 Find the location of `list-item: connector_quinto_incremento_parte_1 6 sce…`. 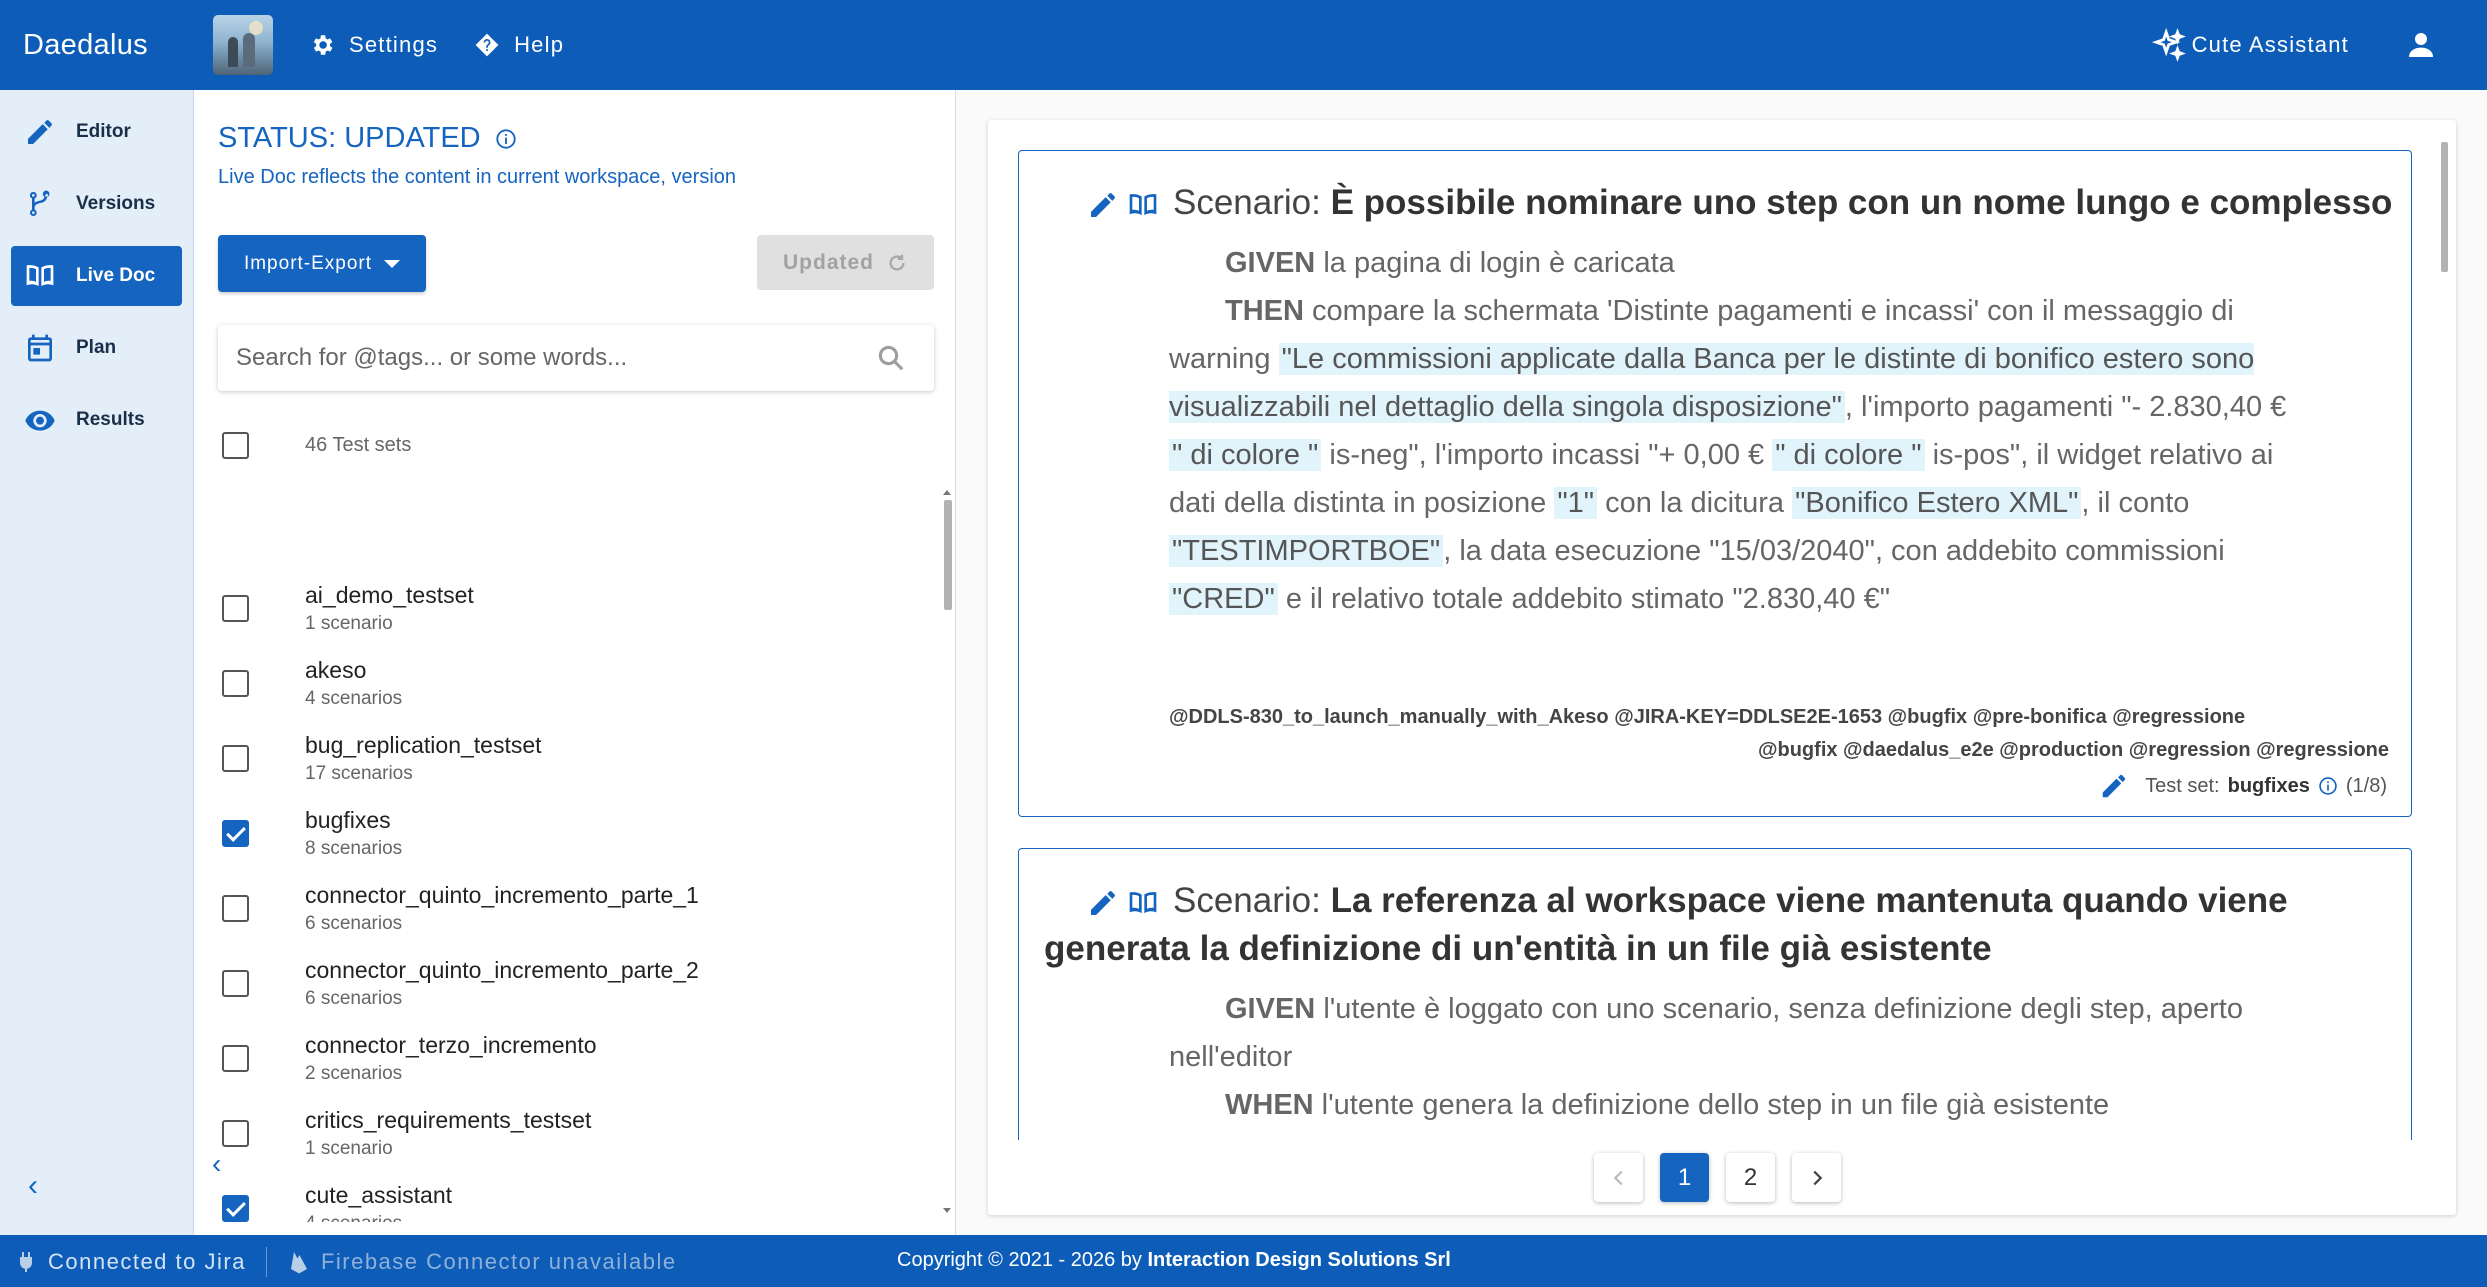

list-item: connector_quinto_incremento_parte_1 6 sce… is located at coordinates (460, 908).